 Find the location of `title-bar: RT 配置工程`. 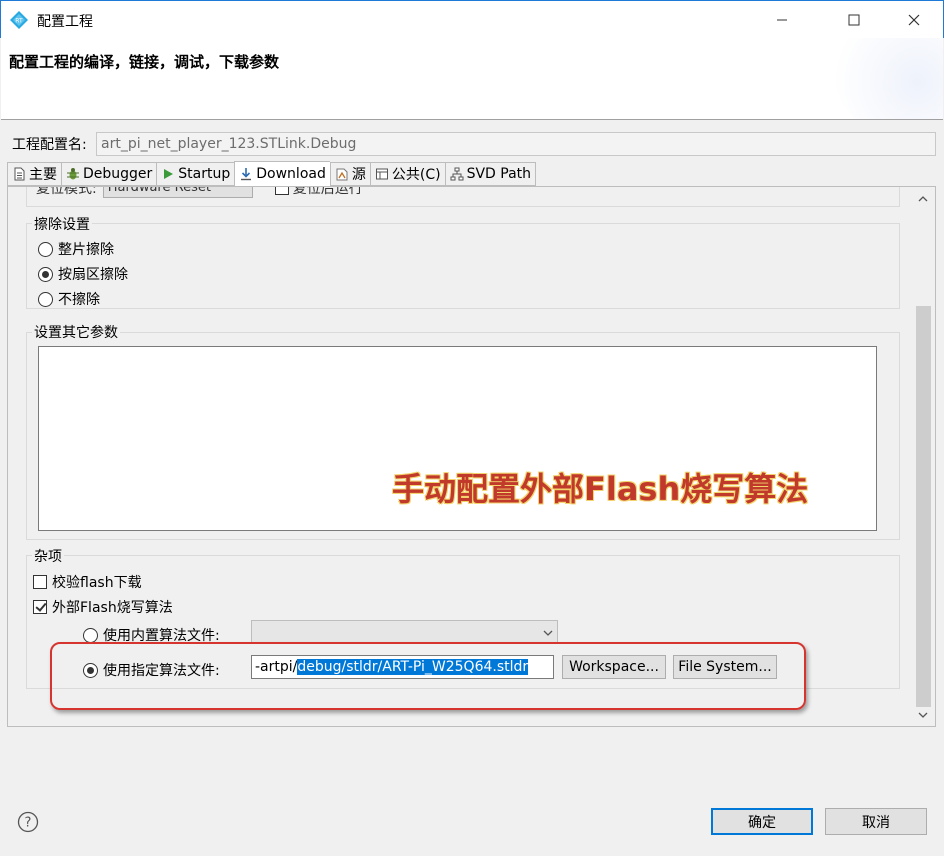

title-bar: RT 配置工程 is located at coordinates (472, 19).